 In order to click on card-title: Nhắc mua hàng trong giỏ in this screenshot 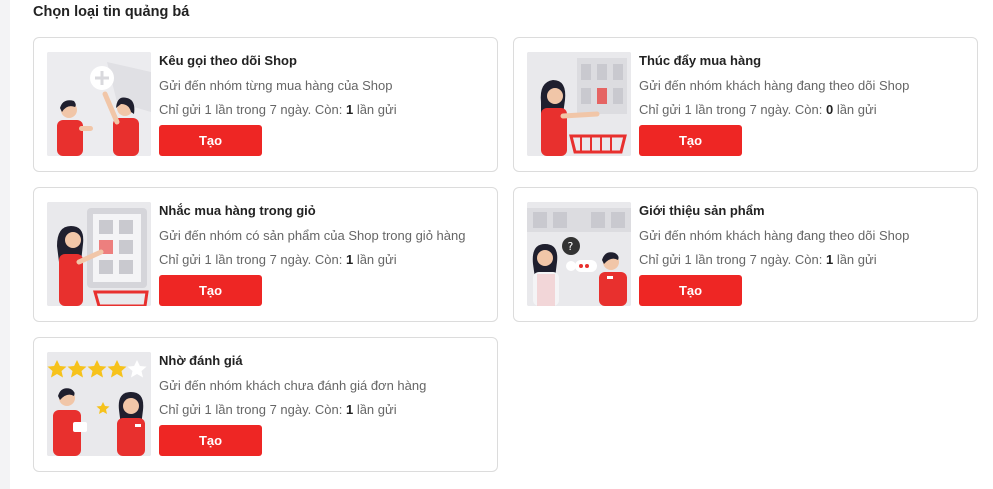, I will do `click(237, 210)`.